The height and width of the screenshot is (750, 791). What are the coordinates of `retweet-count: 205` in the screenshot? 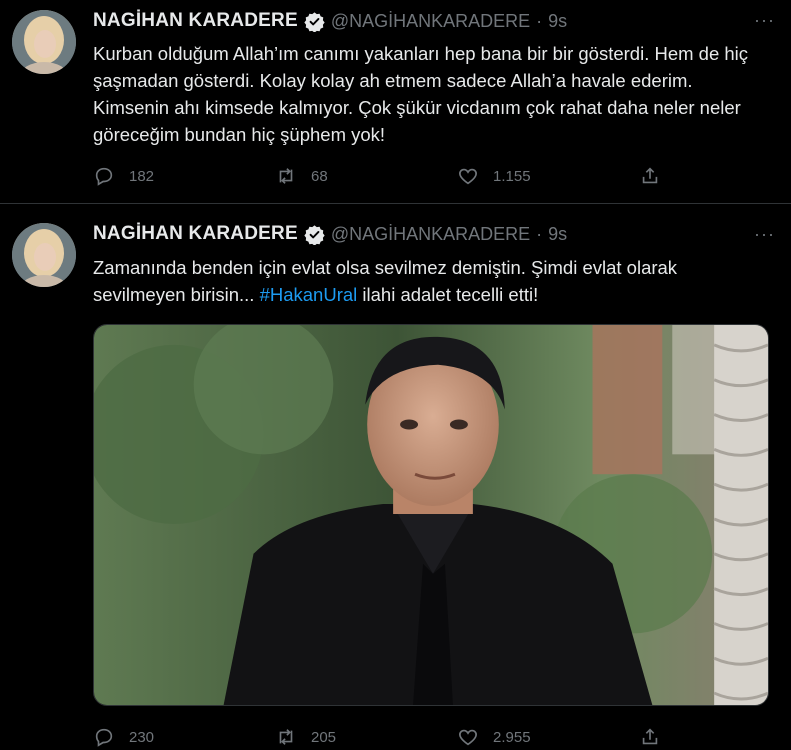 It's located at (324, 737).